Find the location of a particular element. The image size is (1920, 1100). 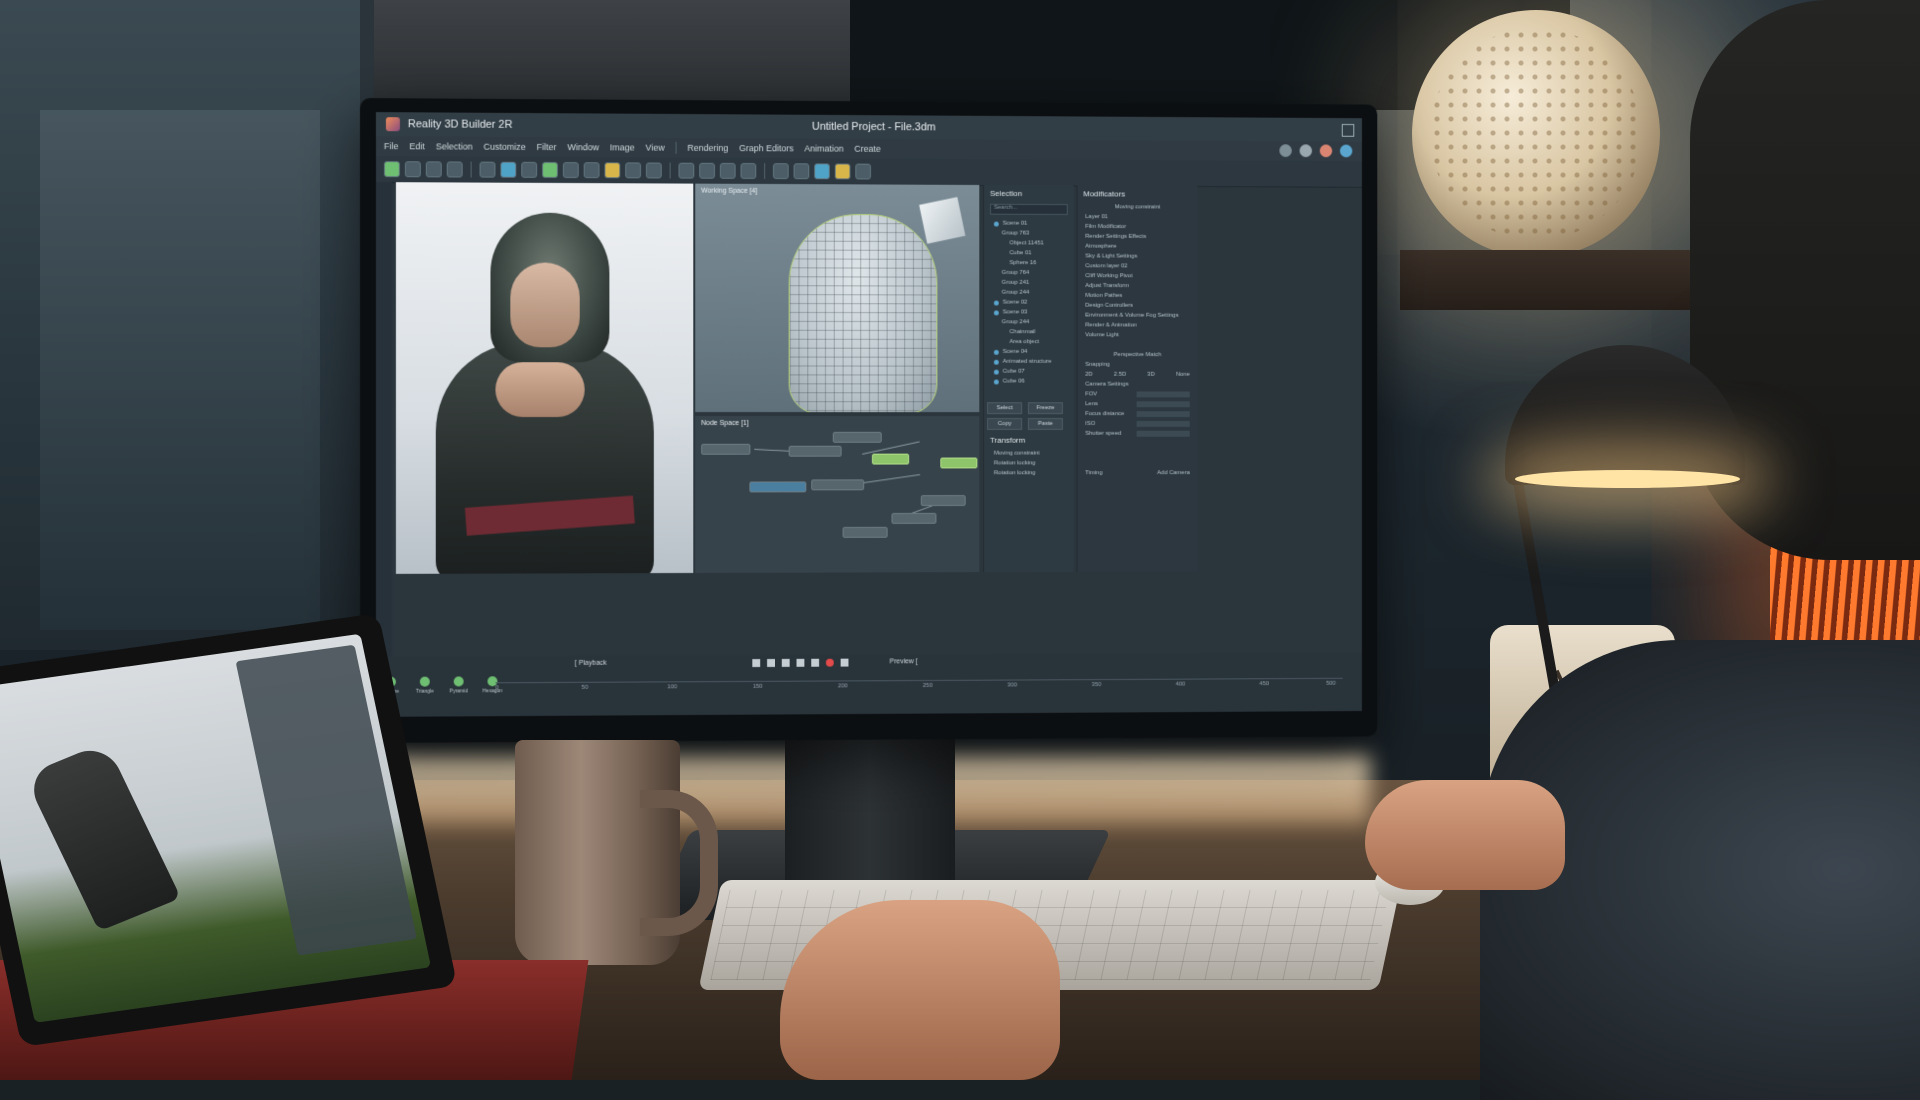

share-icon is located at coordinates (1285, 150).